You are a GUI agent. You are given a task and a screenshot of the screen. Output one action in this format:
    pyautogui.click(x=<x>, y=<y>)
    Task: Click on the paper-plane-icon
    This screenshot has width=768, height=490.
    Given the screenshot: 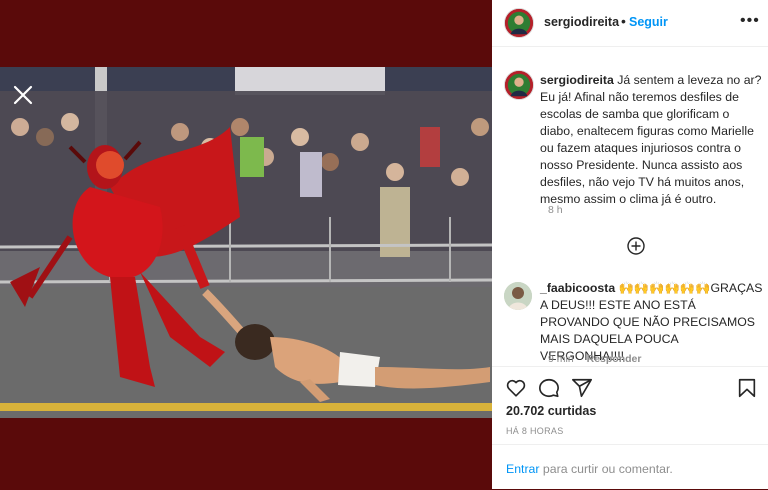 What is the action you would take?
    pyautogui.click(x=582, y=388)
    